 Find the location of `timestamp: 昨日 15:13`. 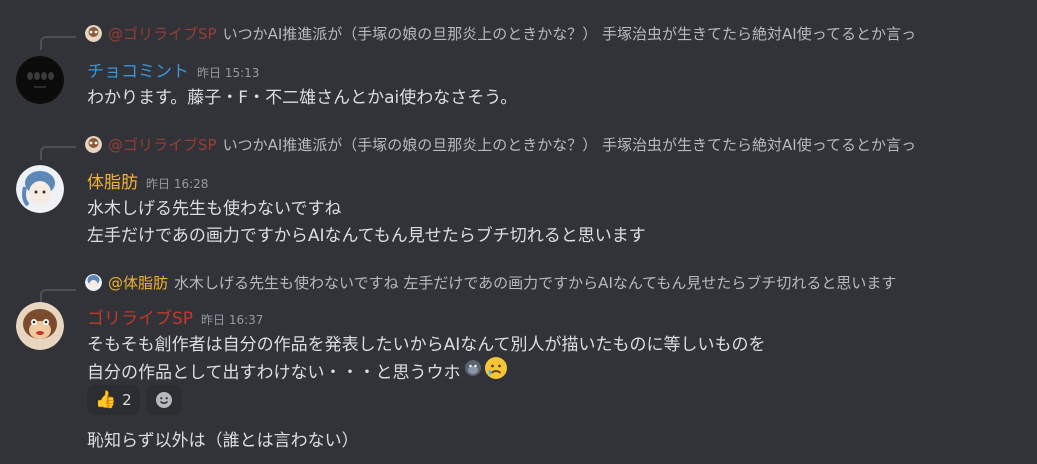

timestamp: 昨日 15:13 is located at coordinates (228, 73).